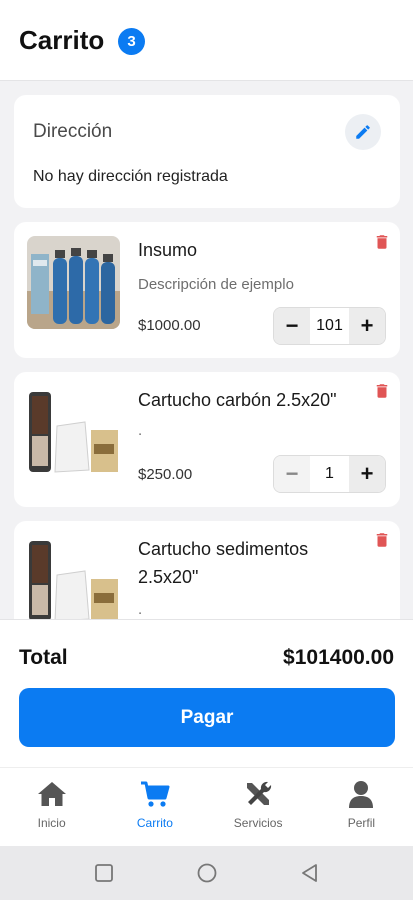  Describe the element at coordinates (169, 325) in the screenshot. I see `product-price: $1000.00` at that location.